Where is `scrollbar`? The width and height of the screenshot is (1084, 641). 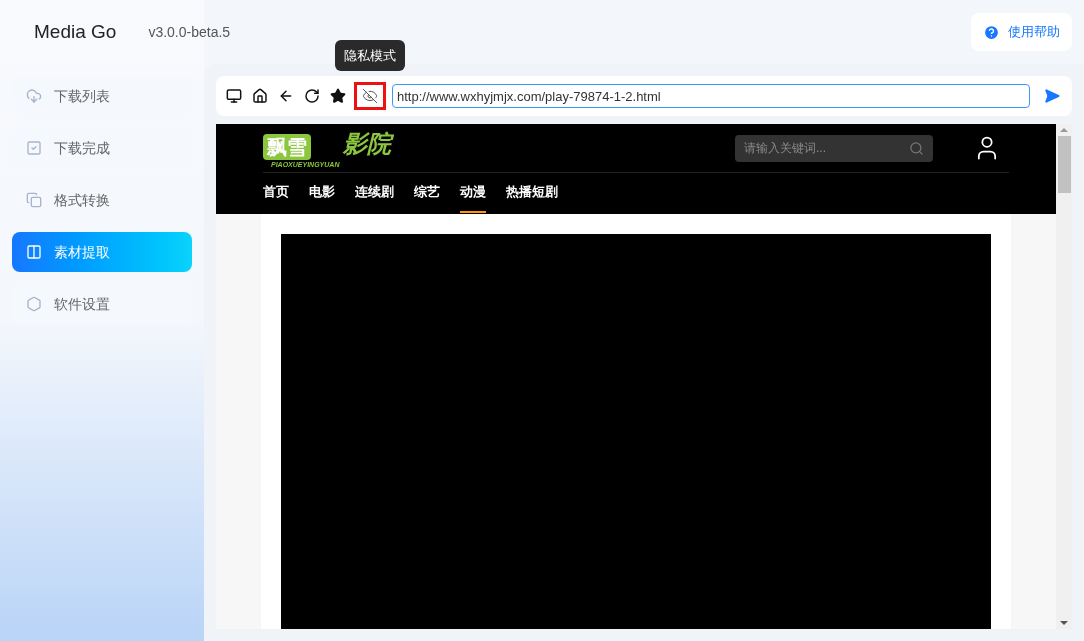
scrollbar is located at coordinates (1064, 376).